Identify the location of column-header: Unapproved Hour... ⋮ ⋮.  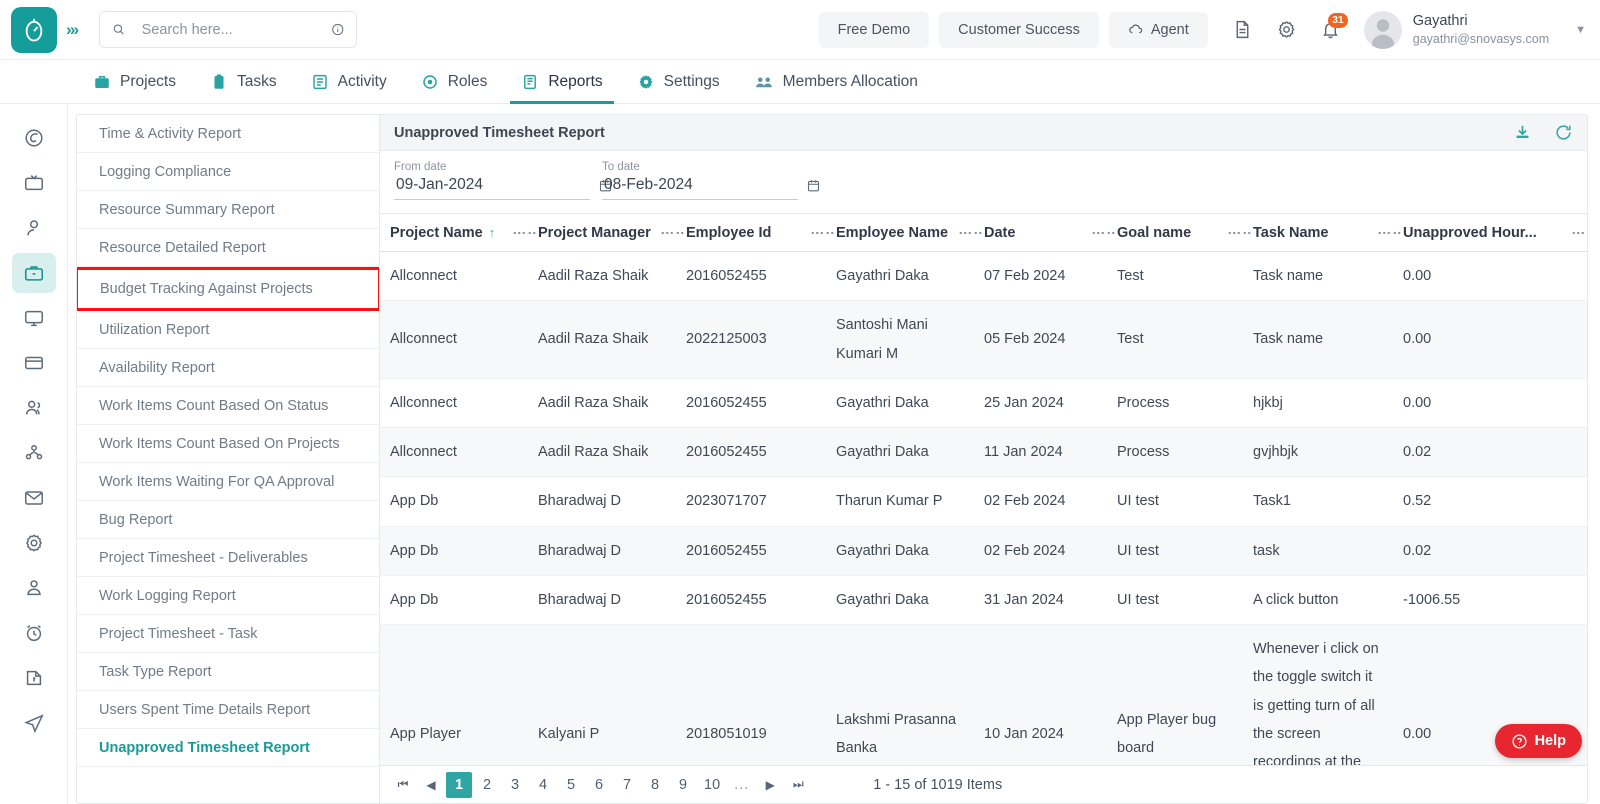
(1490, 232).